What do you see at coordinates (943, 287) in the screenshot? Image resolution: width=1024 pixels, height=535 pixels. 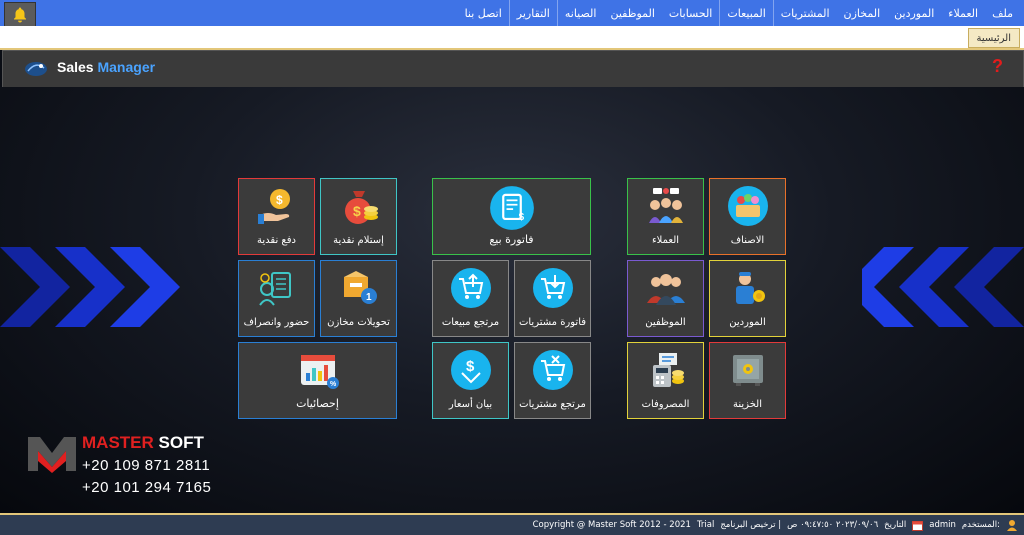 I see `right-chevrons-decoration` at bounding box center [943, 287].